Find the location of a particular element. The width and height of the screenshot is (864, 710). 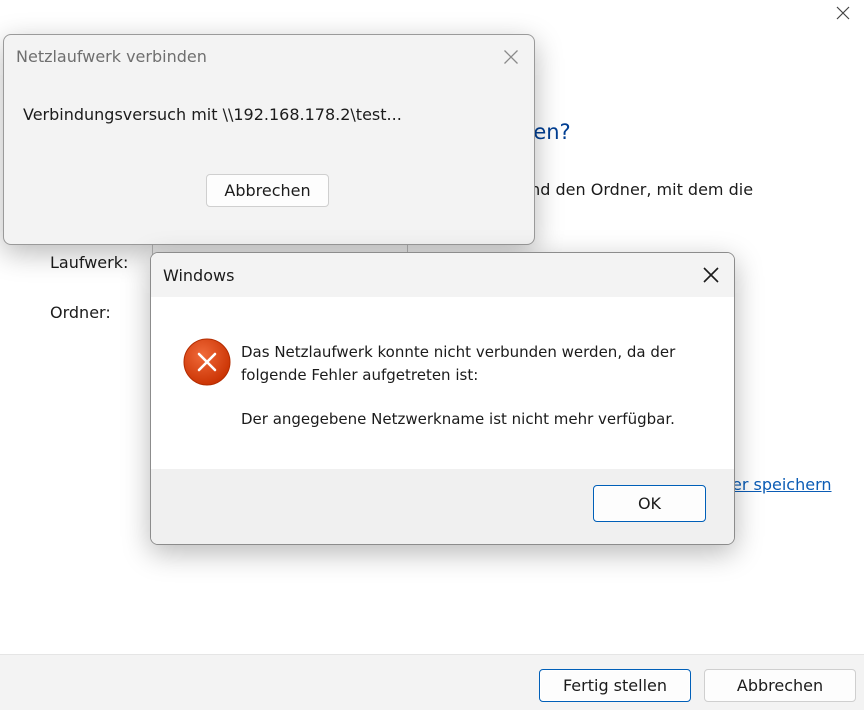

folder-label: Ordner: is located at coordinates (80, 312).